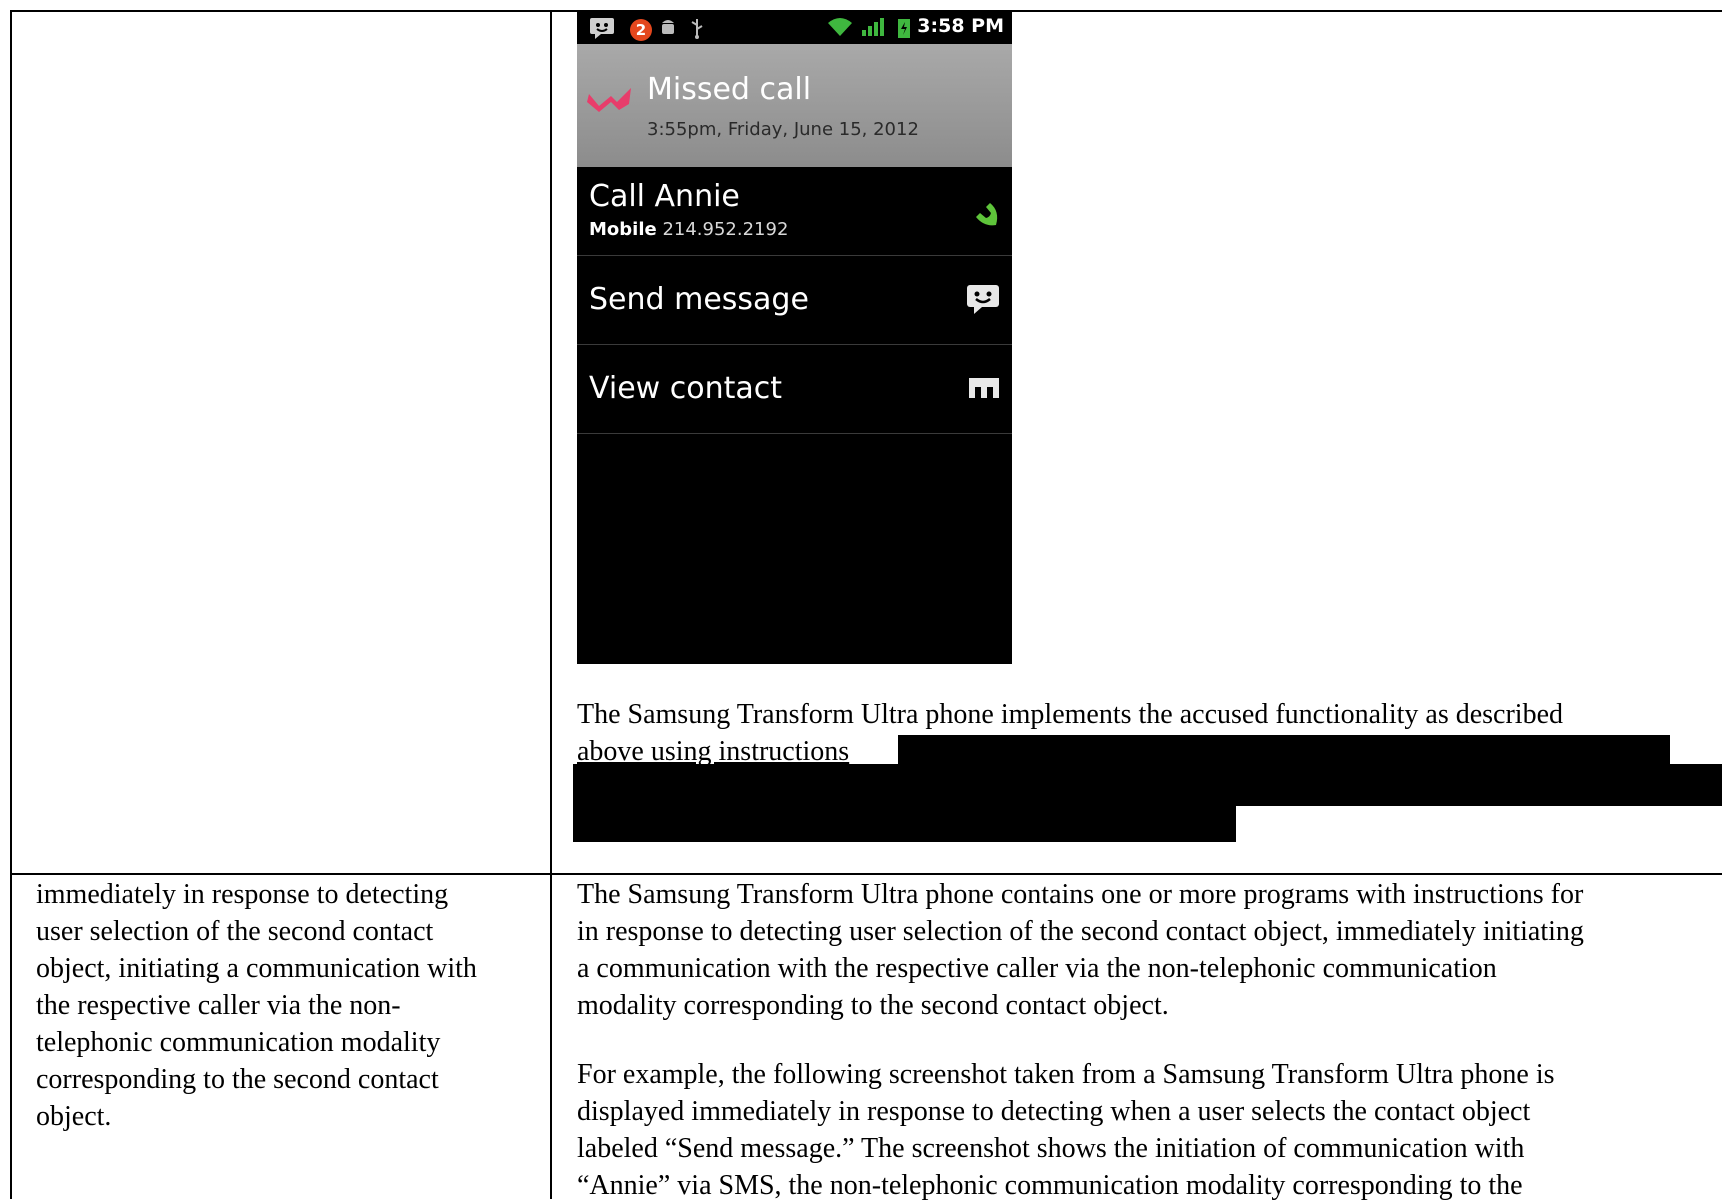  Describe the element at coordinates (623, 229) in the screenshot. I see `mobile-label: Mobile` at that location.